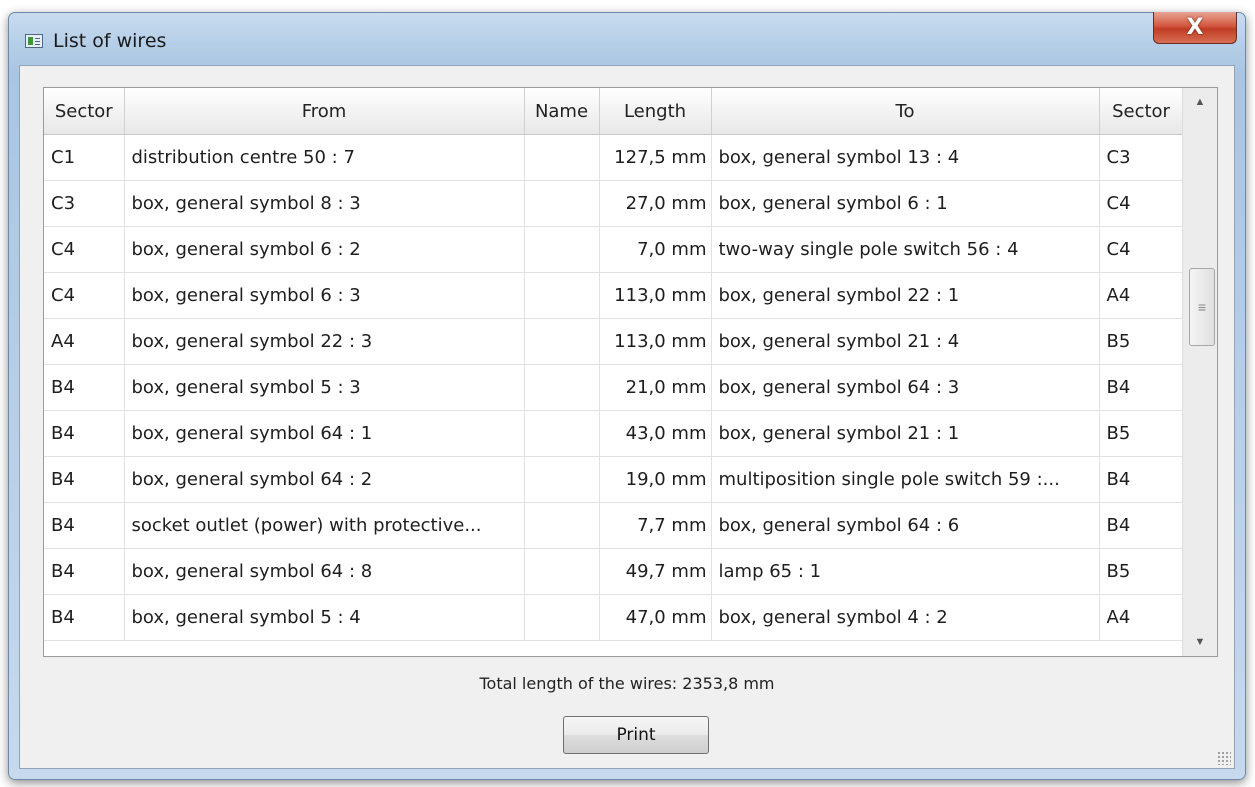 This screenshot has width=1255, height=787. Describe the element at coordinates (655, 479) in the screenshot. I see `cell-length: 19,0 mm` at that location.